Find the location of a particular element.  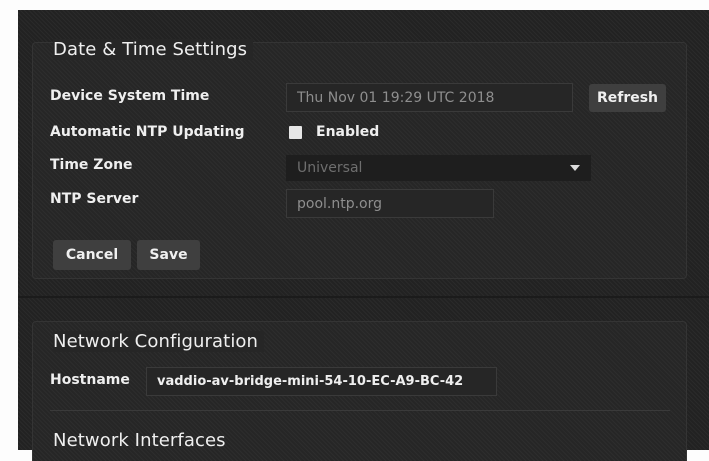

refresh-button: Refresh is located at coordinates (627, 98).